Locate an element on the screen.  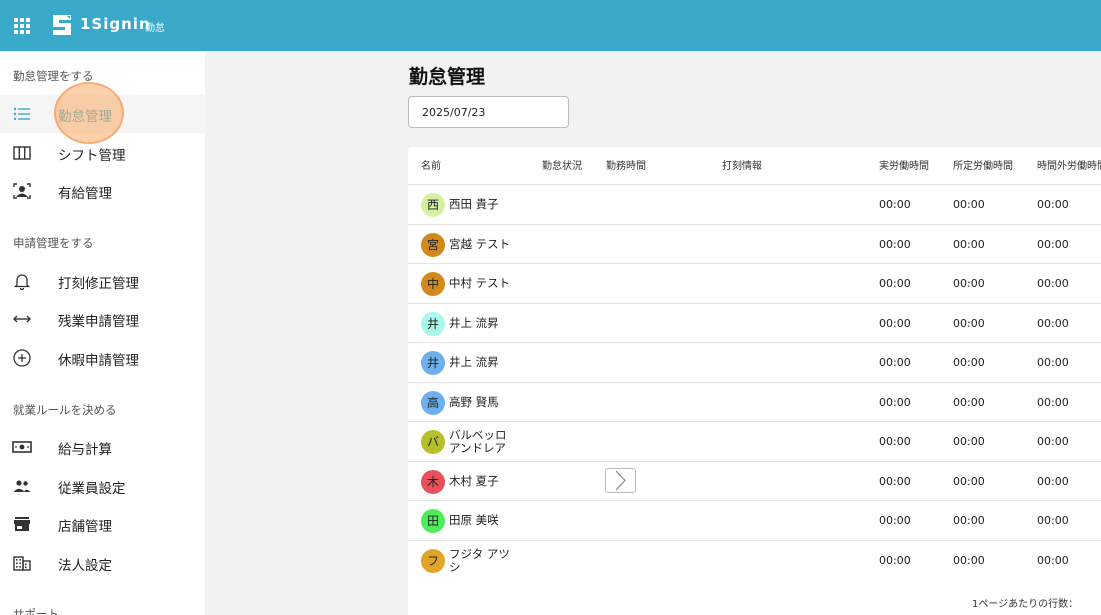
table-row: 西西田 貴子 00:00 00:00 00:00 is located at coordinates (754, 204).